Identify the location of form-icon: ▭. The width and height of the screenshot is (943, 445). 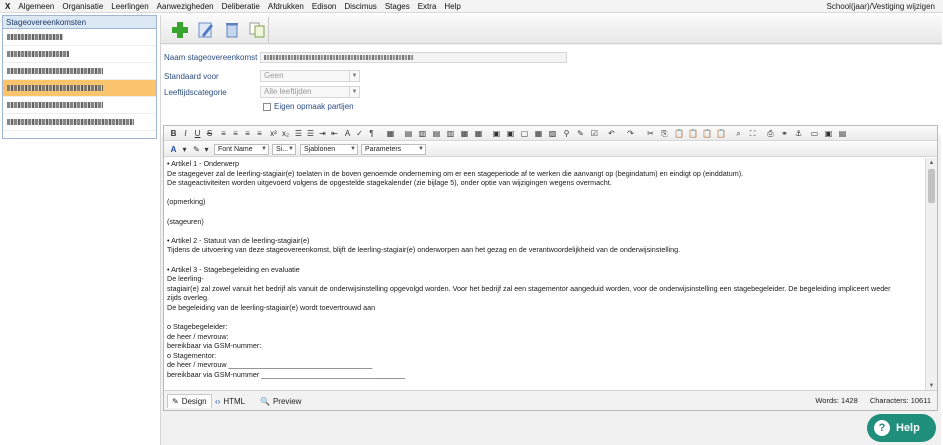
(814, 133).